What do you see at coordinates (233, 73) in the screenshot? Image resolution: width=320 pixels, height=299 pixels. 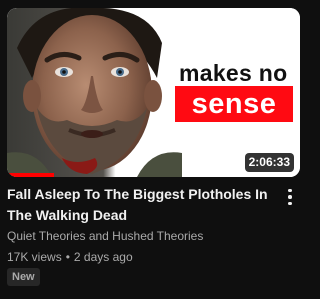 I see `thumbnail-caption-top: makes no` at bounding box center [233, 73].